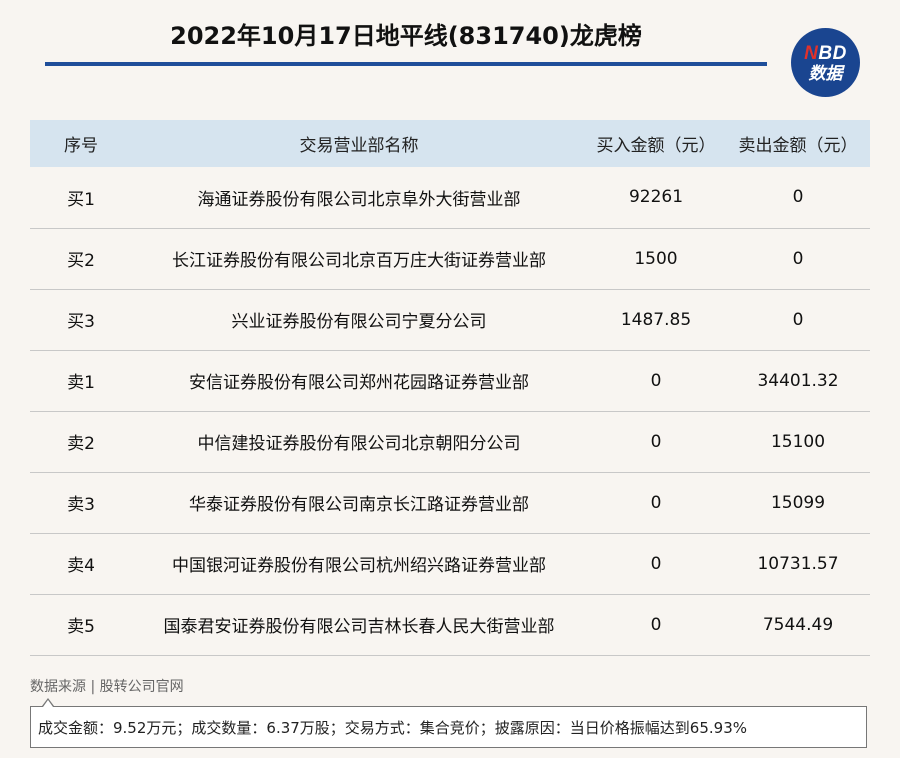  Describe the element at coordinates (81, 259) in the screenshot. I see `cell-rank: 买2` at that location.